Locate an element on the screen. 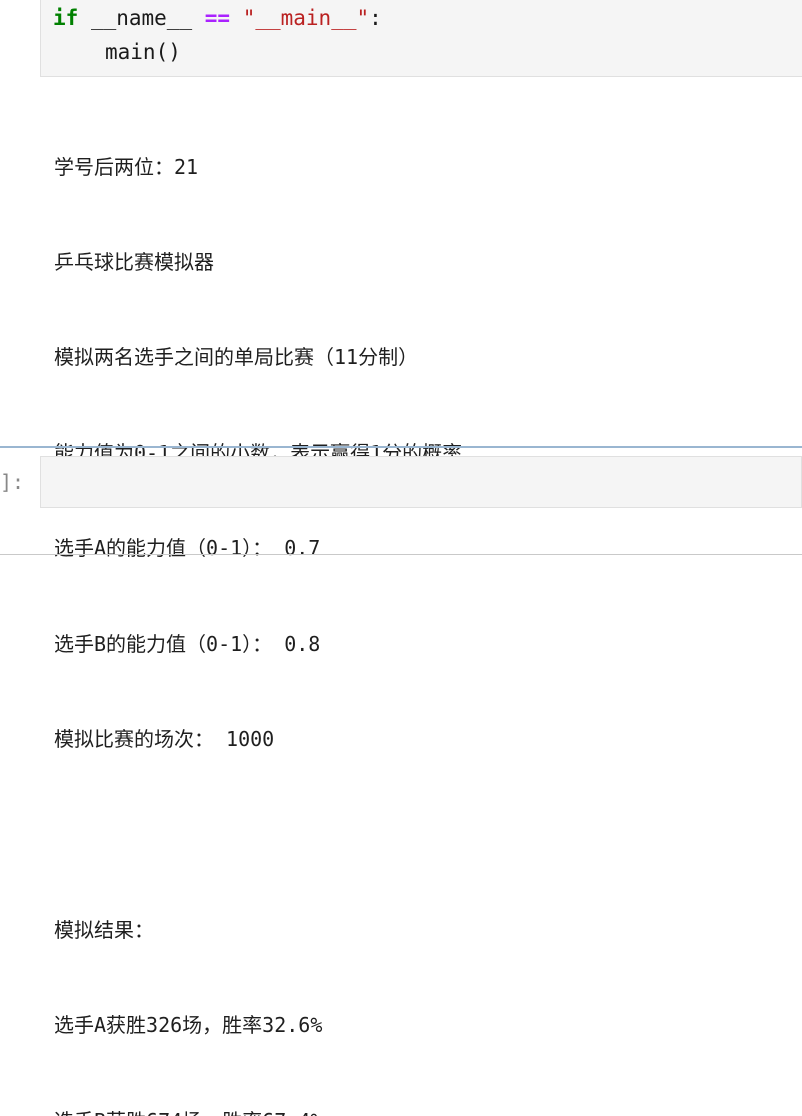 The width and height of the screenshot is (802, 1116). equality-operator: == is located at coordinates (217, 18).